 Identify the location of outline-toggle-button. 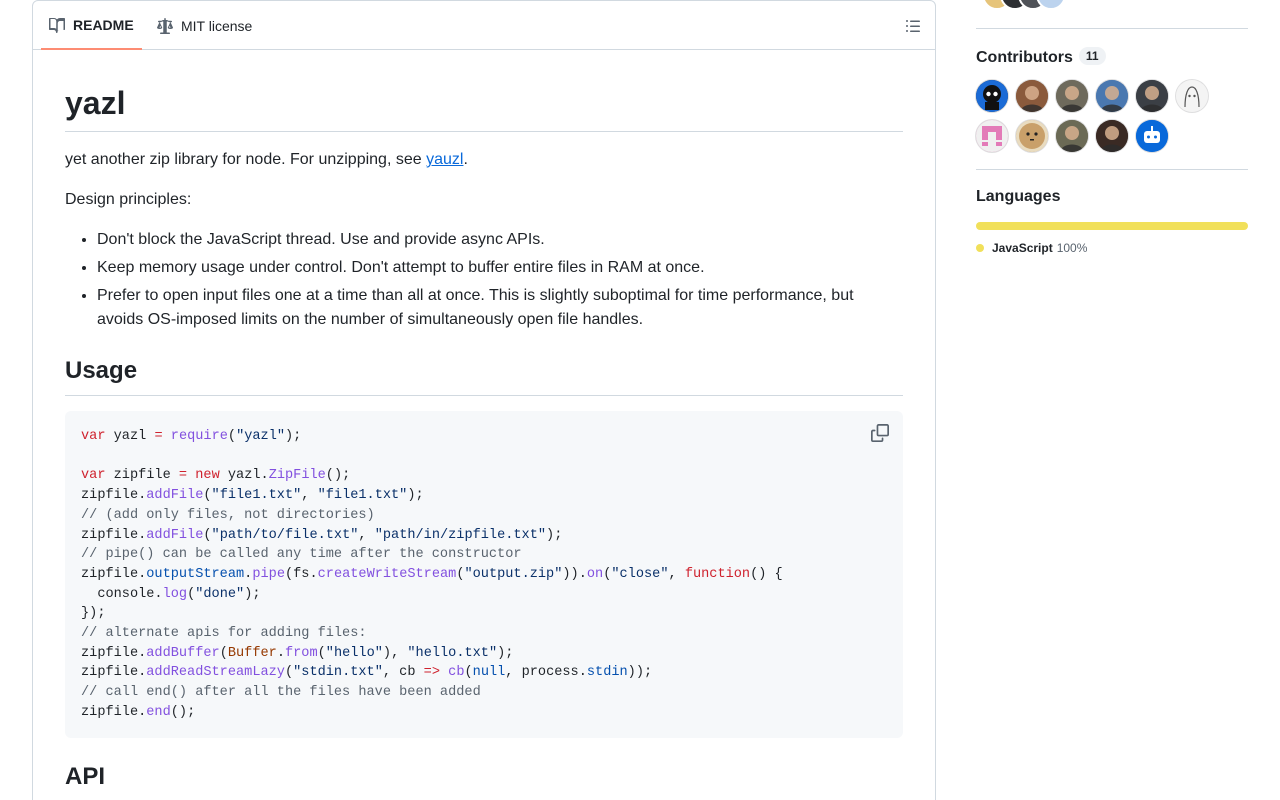
(913, 26).